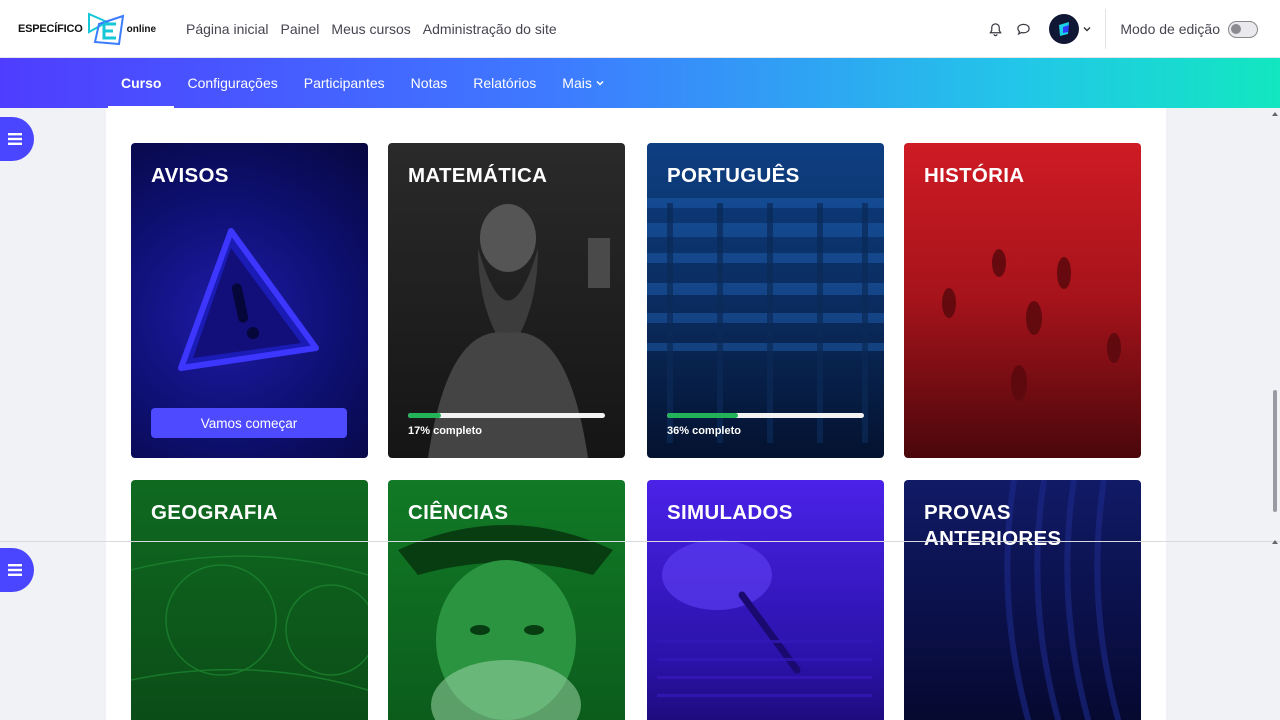  What do you see at coordinates (519, 331) in the screenshot?
I see `philosopher-image` at bounding box center [519, 331].